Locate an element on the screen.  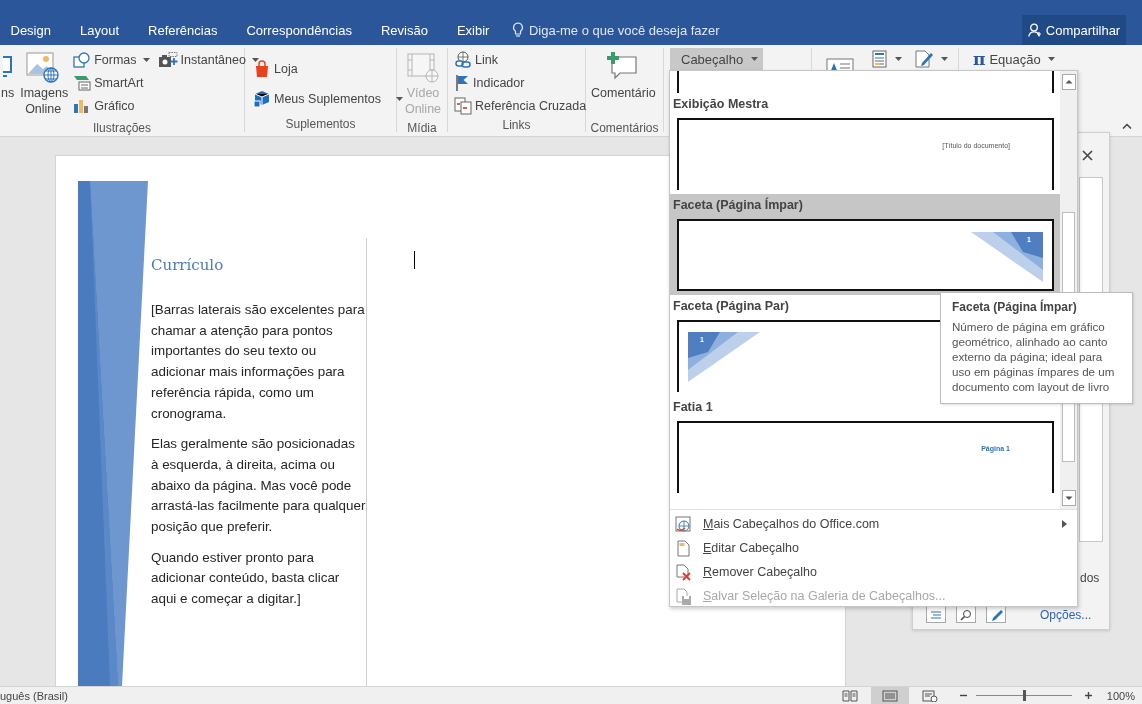
ribbon-button: Imagens Online is located at coordinates (43, 84).